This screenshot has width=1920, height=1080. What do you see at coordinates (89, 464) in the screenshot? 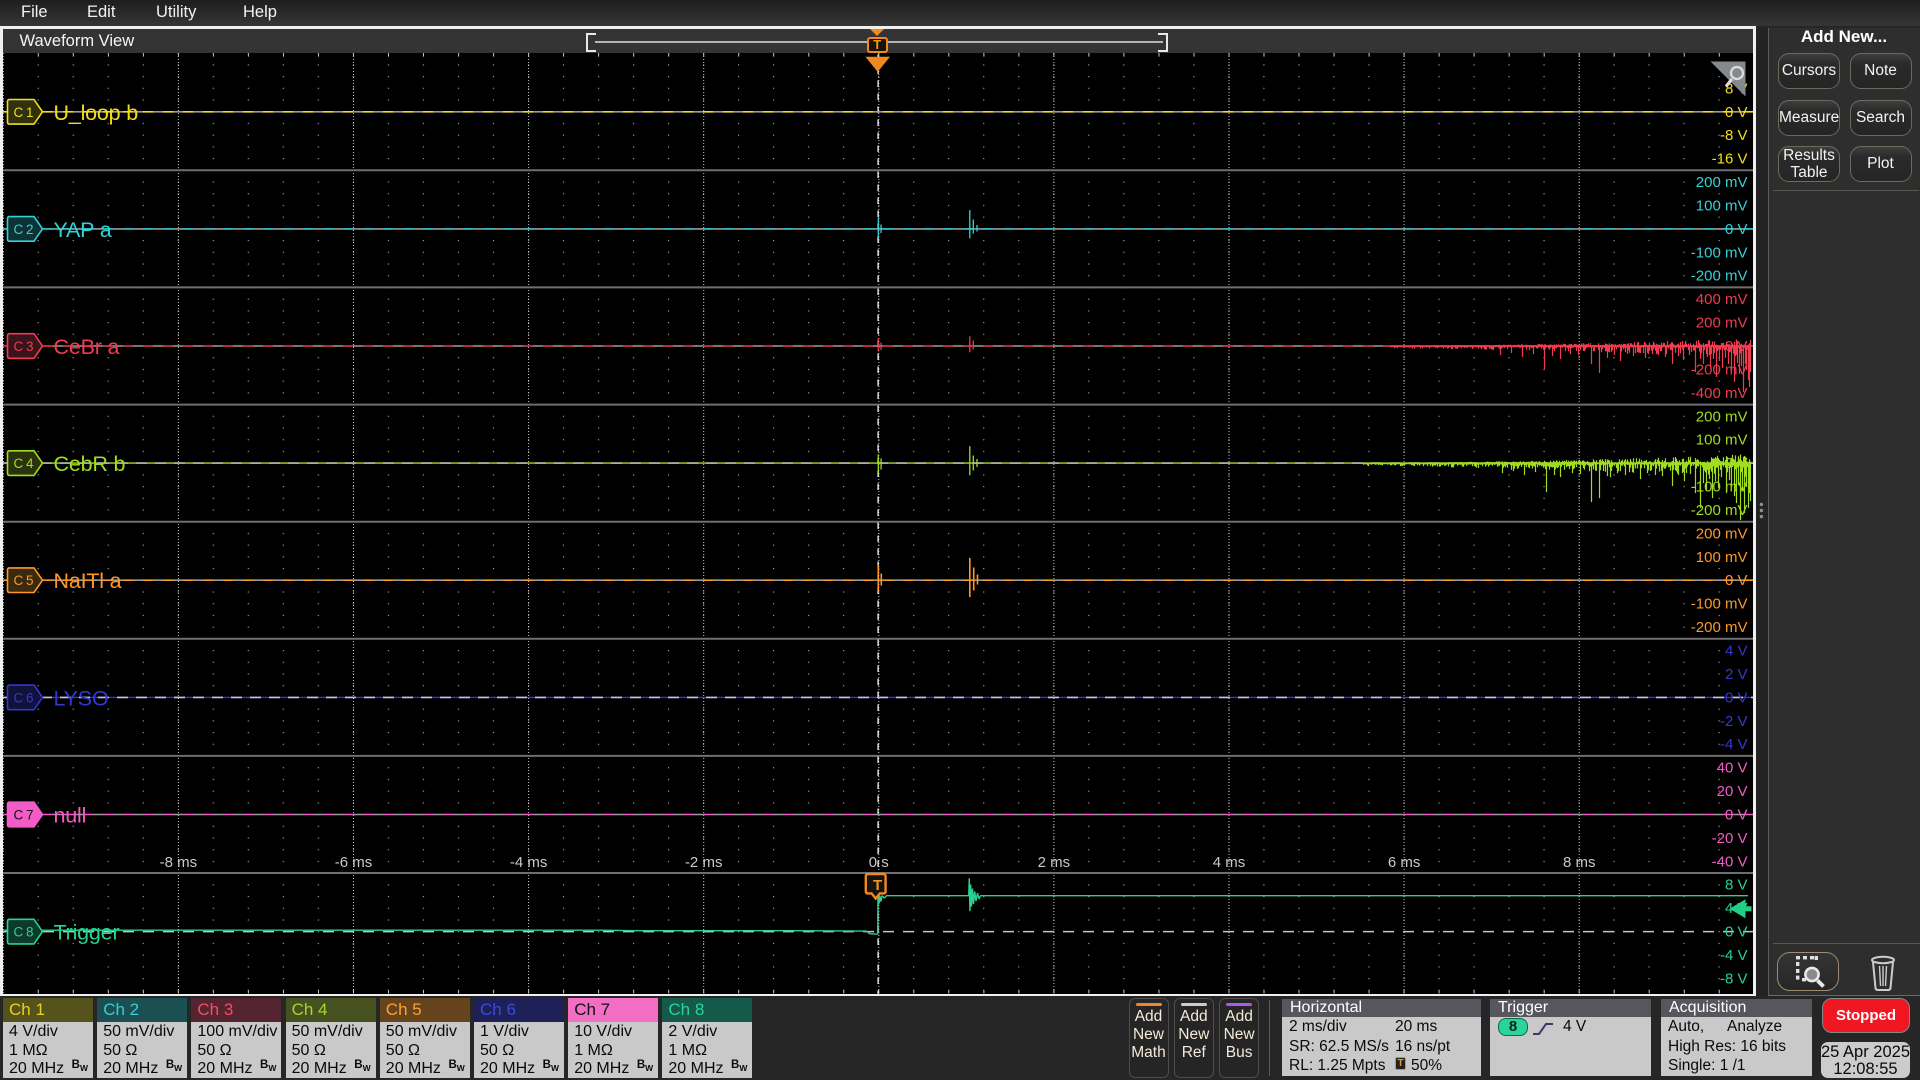
I see `svg-text: CebR b` at bounding box center [89, 464].